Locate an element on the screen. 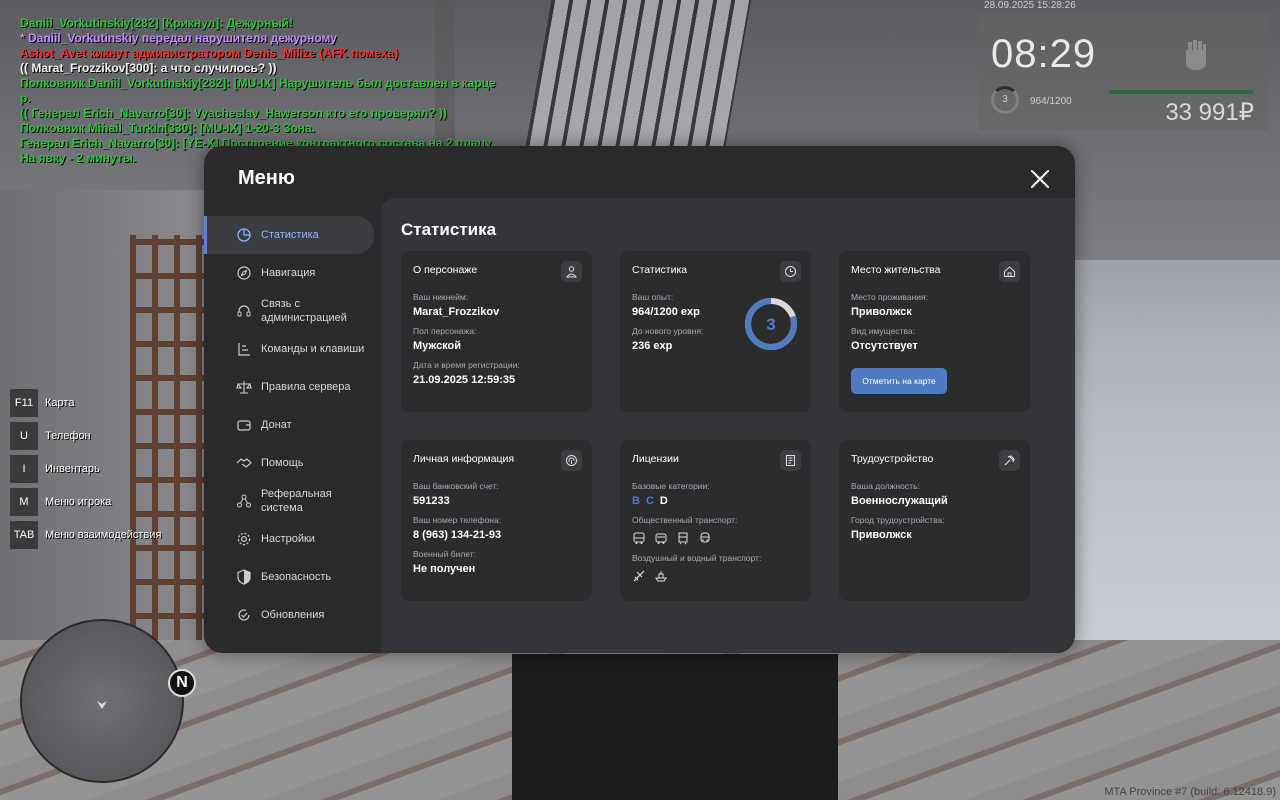 The height and width of the screenshot is (800, 1280). level-number: 3 is located at coordinates (770, 324).